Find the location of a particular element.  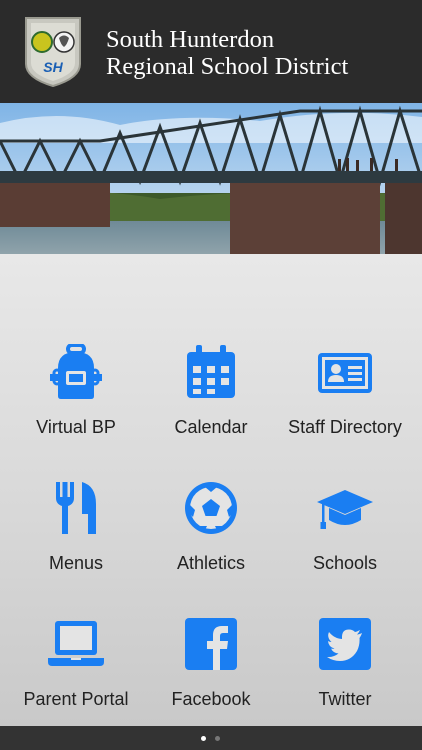

tile-label: Schools is located at coordinates (345, 563).